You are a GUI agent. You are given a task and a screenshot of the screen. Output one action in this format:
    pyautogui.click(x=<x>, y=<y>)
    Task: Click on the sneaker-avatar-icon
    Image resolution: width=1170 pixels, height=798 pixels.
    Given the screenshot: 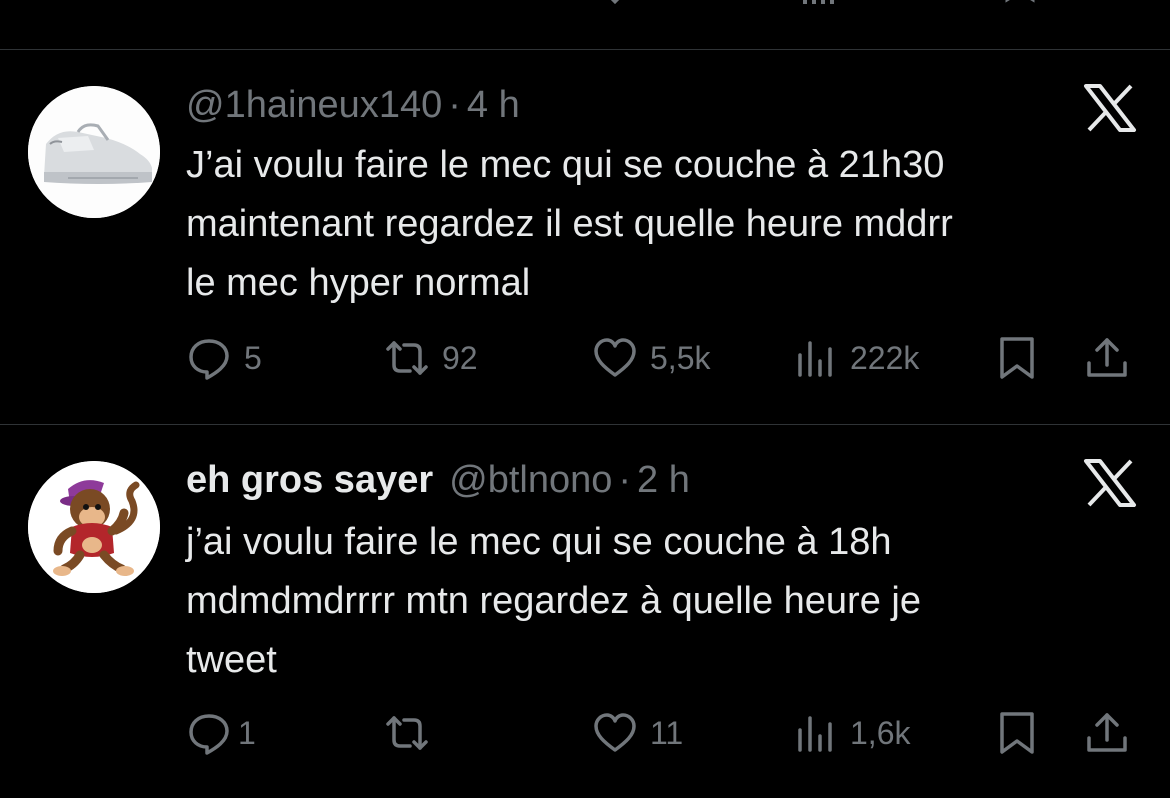 What is the action you would take?
    pyautogui.click(x=94, y=152)
    